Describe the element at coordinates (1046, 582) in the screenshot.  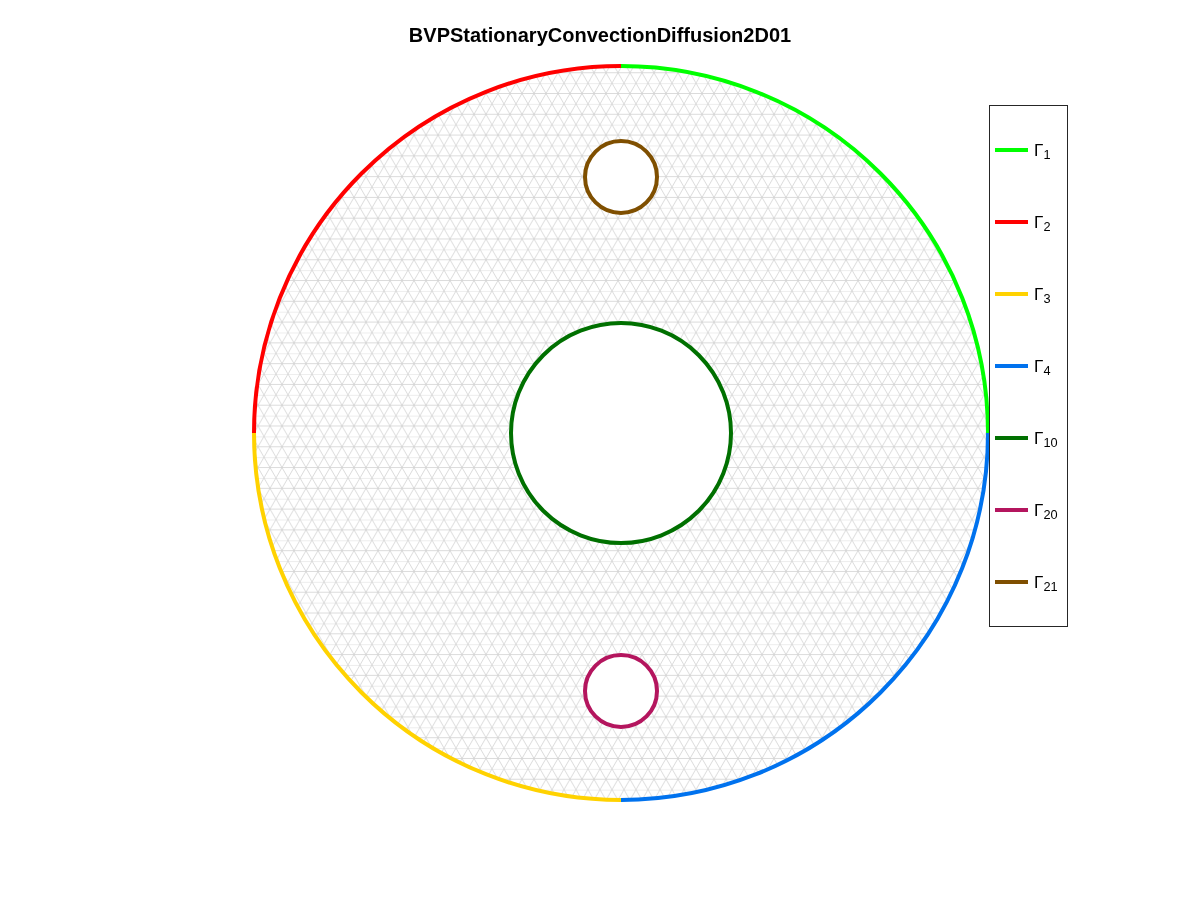
I see `legend-label: Γ$_{21}$` at that location.